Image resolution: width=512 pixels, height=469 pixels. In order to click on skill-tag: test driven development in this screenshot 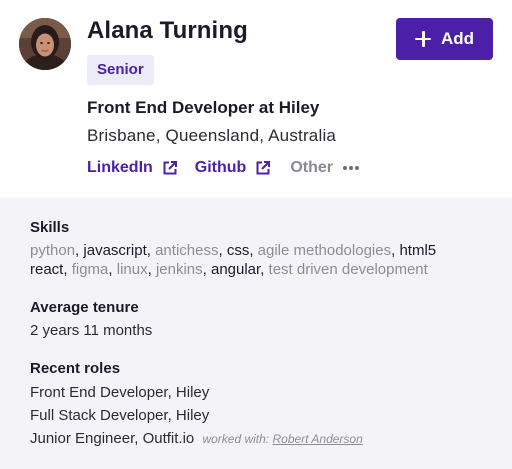, I will do `click(348, 269)`.